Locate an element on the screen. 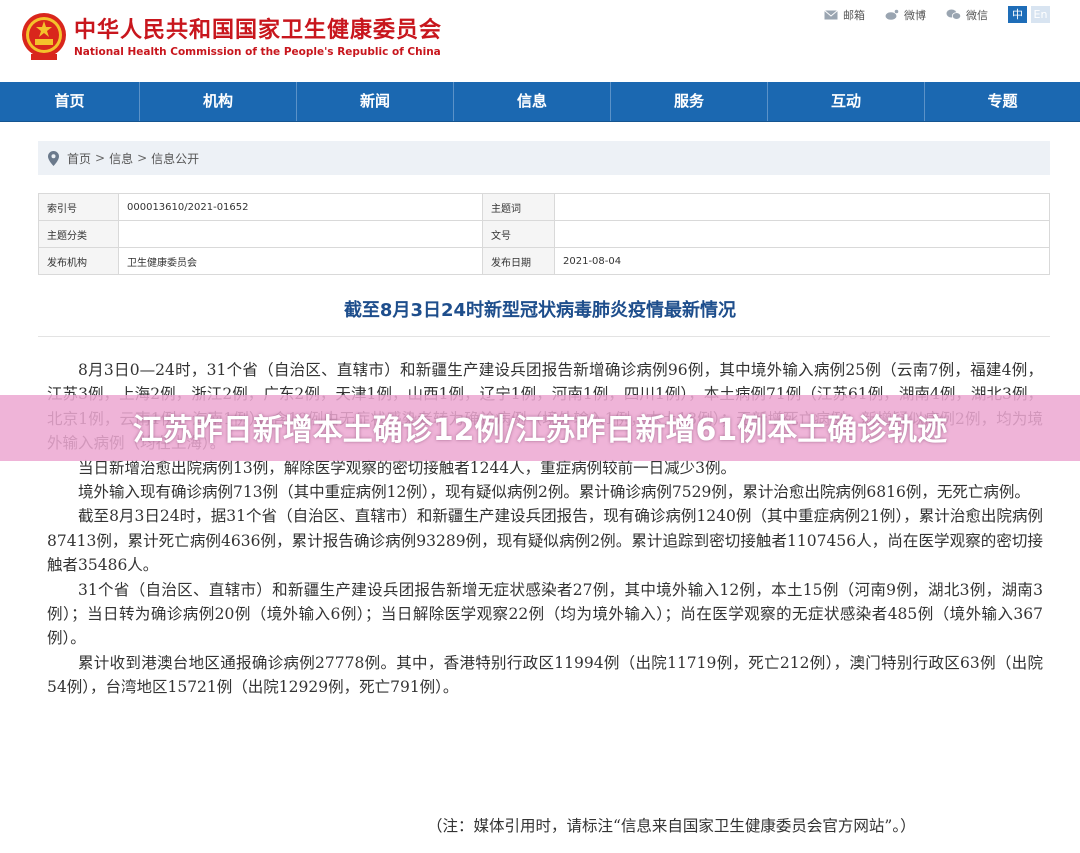 The image size is (1080, 853). wechat-label: 微信 is located at coordinates (977, 15).